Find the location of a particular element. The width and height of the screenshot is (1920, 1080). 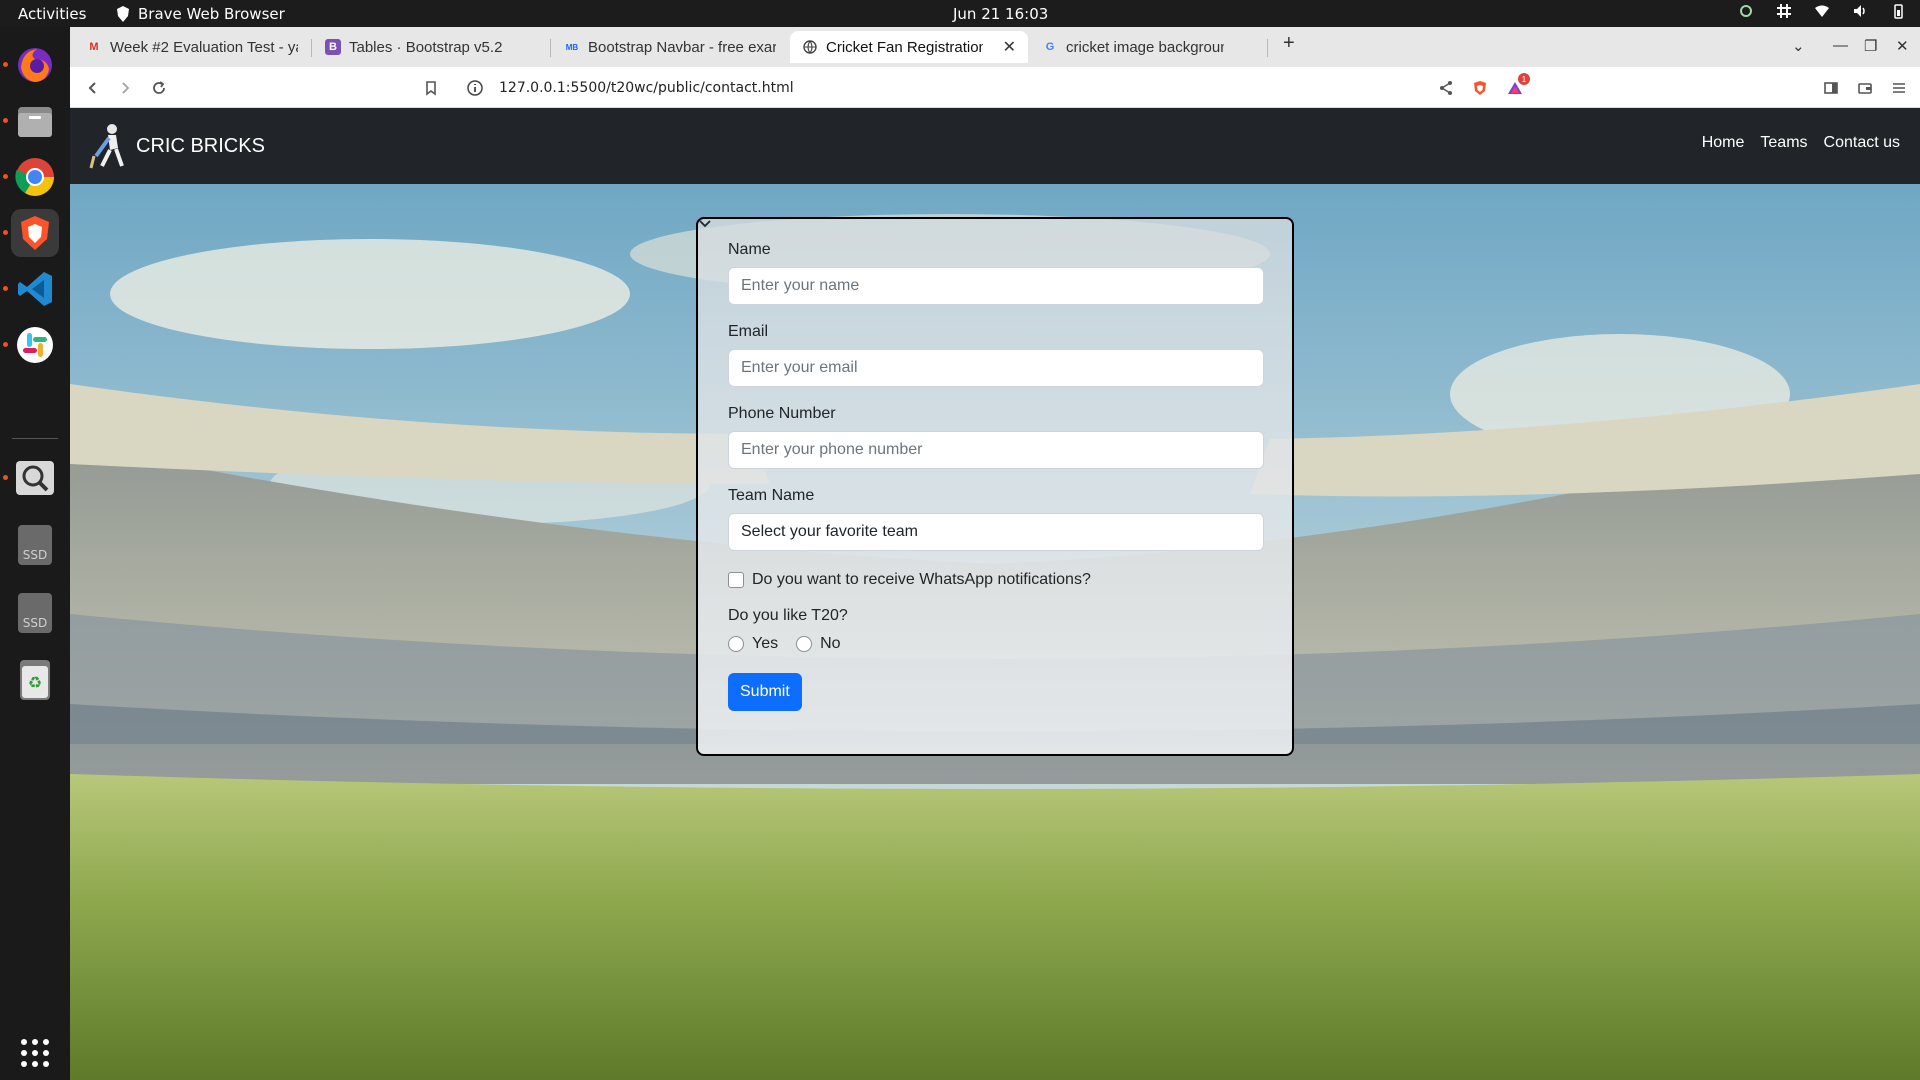

team-field-group: Team Name Select your favorite team is located at coordinates (981, 385).